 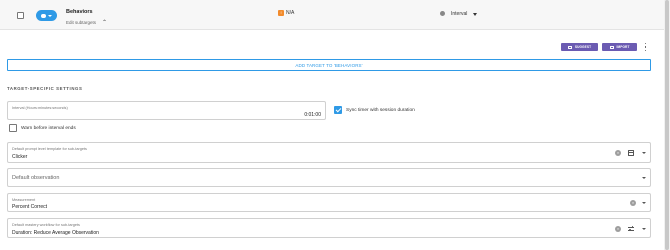 What do you see at coordinates (36, 178) in the screenshot?
I see `default-observation-placeholder: Default observation` at bounding box center [36, 178].